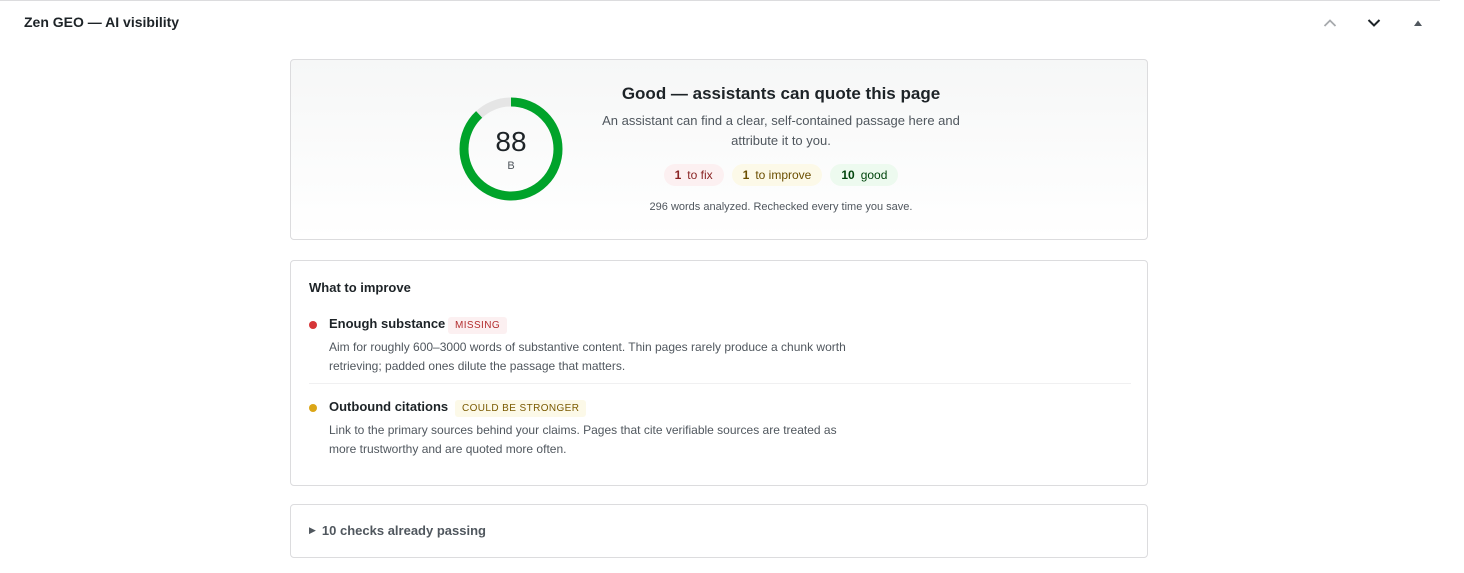  What do you see at coordinates (781, 93) in the screenshot?
I see `verdict-title: Good — assistants can quote this page` at bounding box center [781, 93].